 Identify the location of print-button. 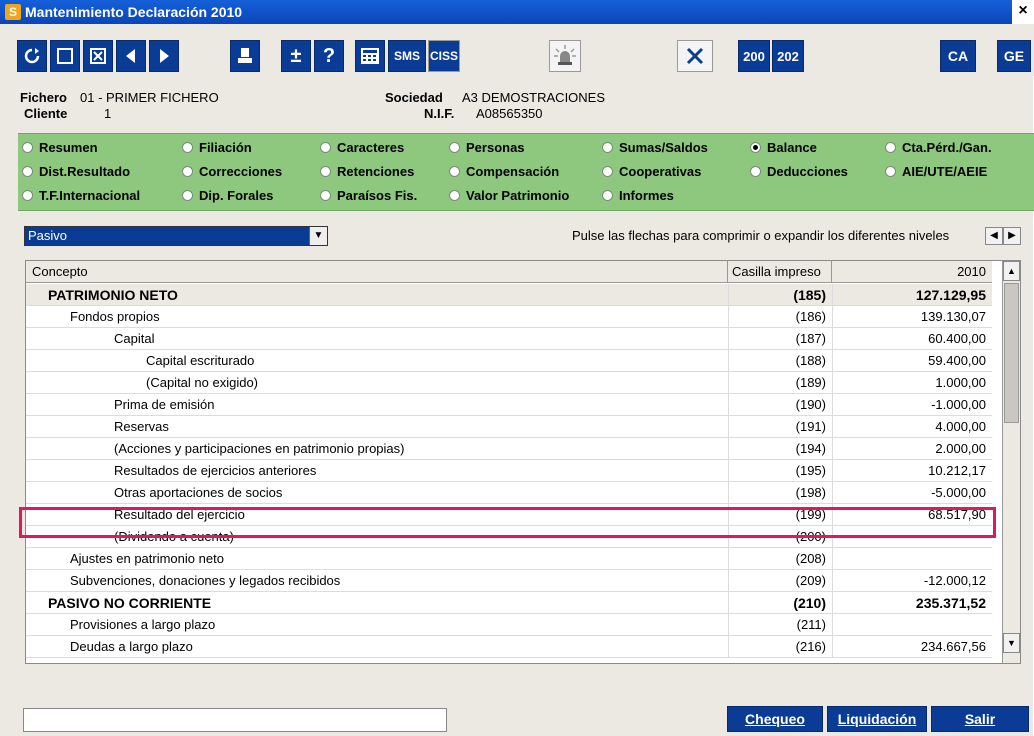
(245, 56).